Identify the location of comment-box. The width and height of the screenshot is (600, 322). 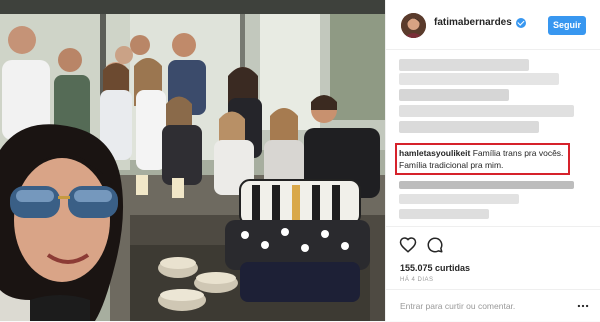
(493, 305).